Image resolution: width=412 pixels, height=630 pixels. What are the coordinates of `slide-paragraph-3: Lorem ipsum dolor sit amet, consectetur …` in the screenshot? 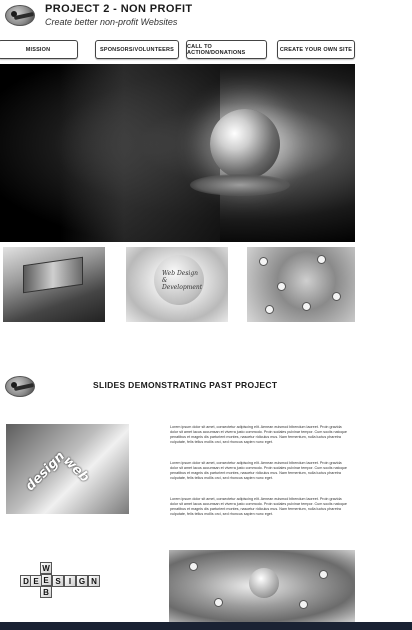 It's located at (258, 506).